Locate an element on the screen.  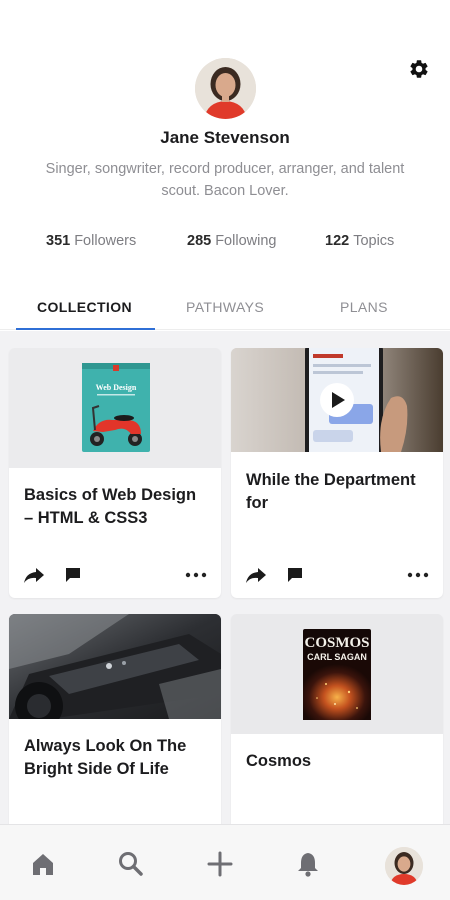
topics-count: 122 is located at coordinates (337, 241).